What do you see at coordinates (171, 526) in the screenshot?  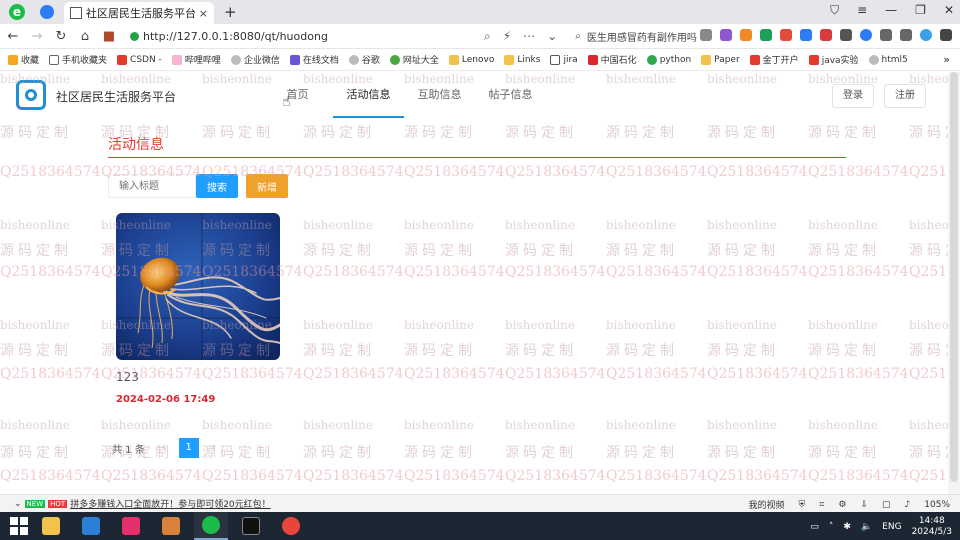 I see `taskbar-notes-icon` at bounding box center [171, 526].